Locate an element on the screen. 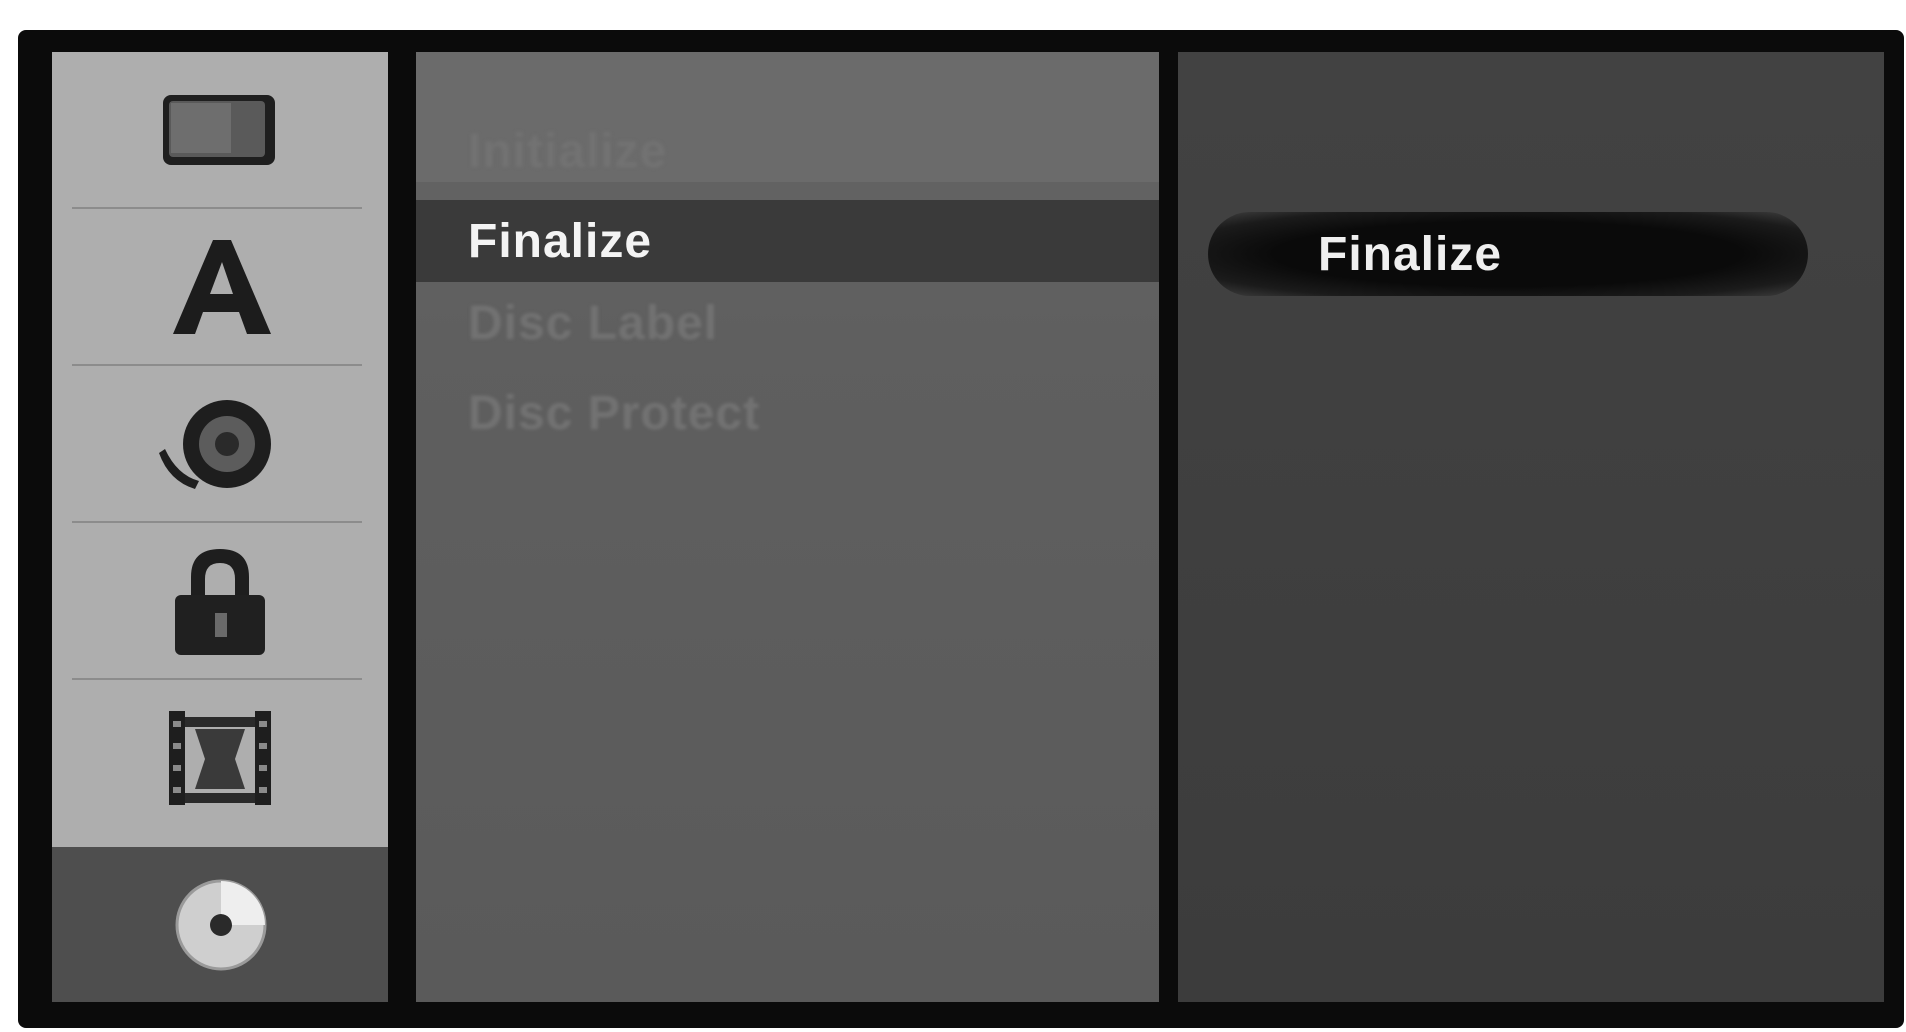  lock-icon is located at coordinates (220, 601).